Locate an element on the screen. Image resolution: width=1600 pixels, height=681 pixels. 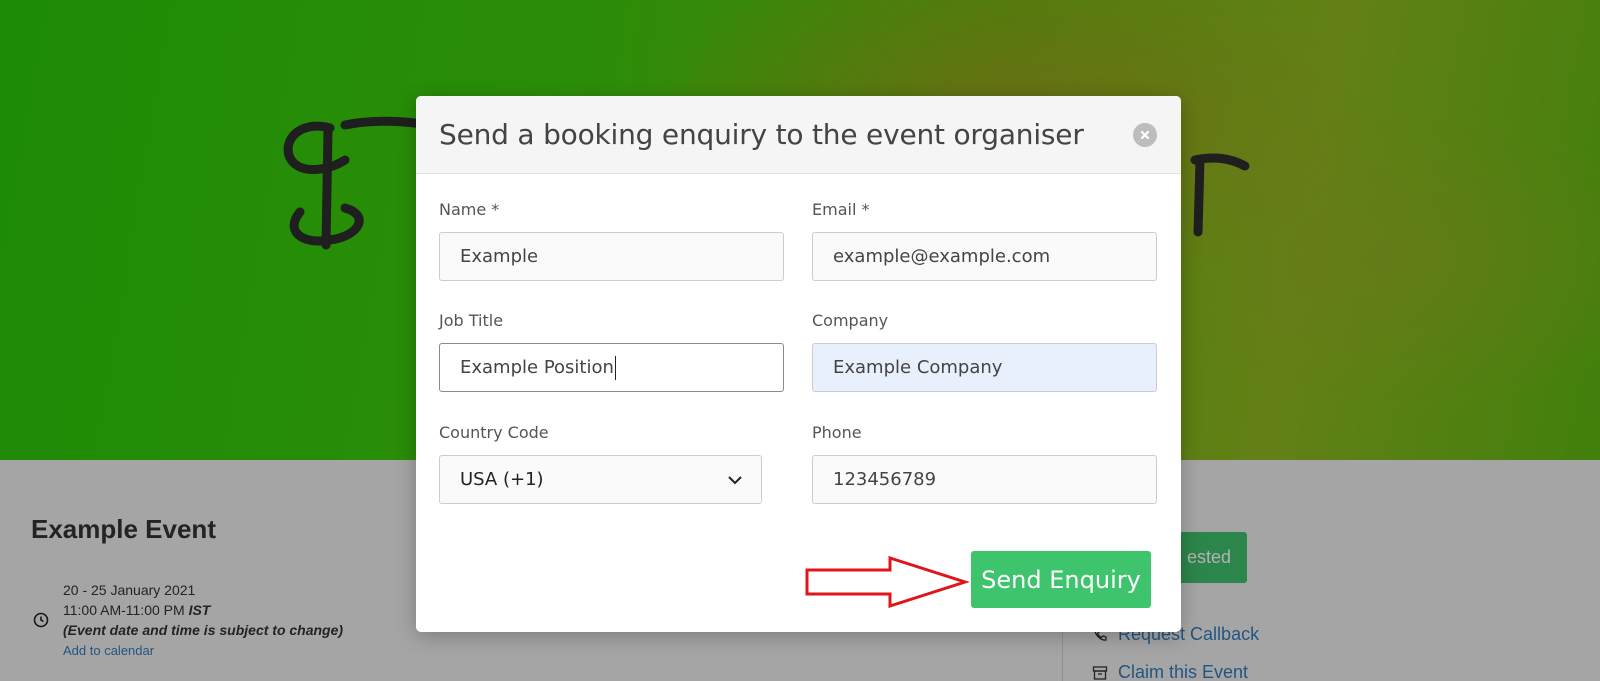
close-button is located at coordinates (1145, 135).